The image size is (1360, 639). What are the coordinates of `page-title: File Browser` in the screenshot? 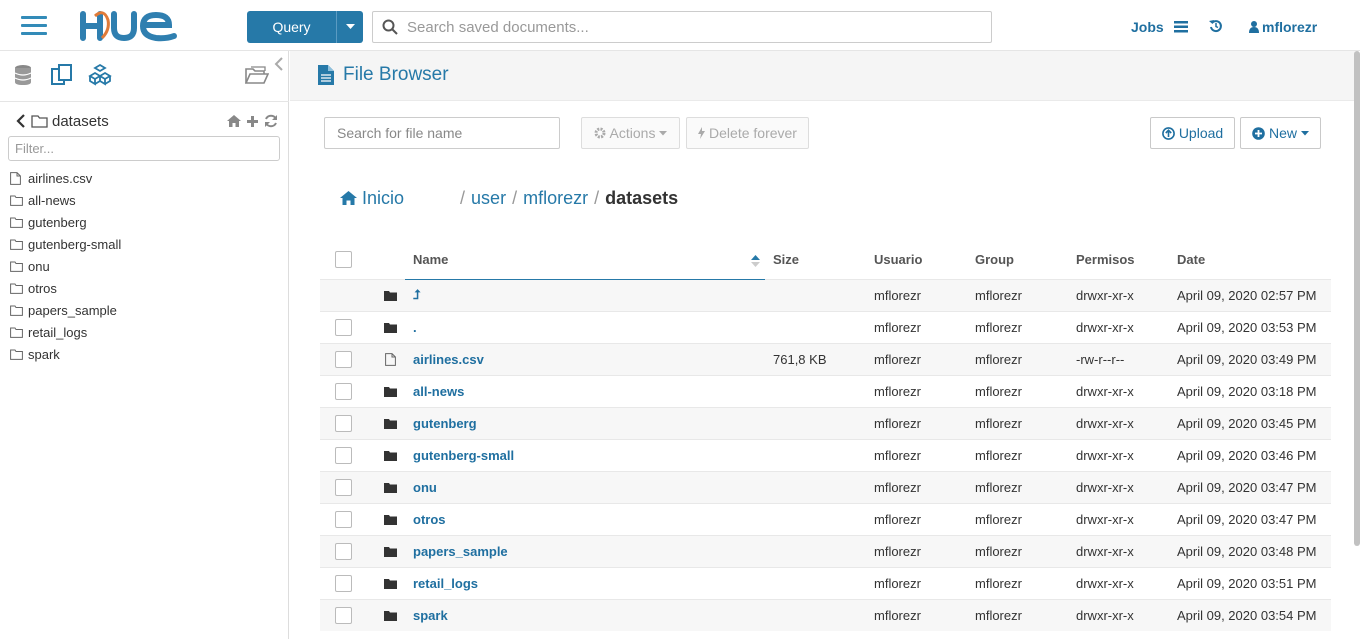 It's located at (396, 74).